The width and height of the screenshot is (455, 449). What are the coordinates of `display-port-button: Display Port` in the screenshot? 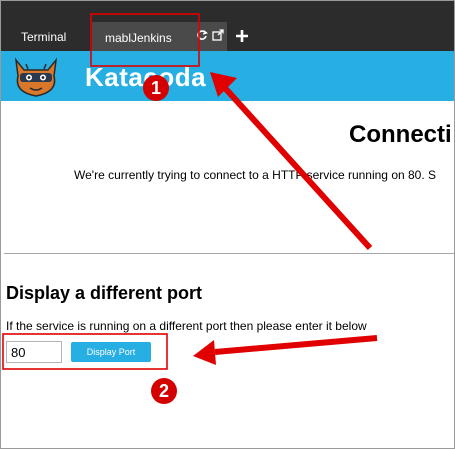 It's located at (111, 352).